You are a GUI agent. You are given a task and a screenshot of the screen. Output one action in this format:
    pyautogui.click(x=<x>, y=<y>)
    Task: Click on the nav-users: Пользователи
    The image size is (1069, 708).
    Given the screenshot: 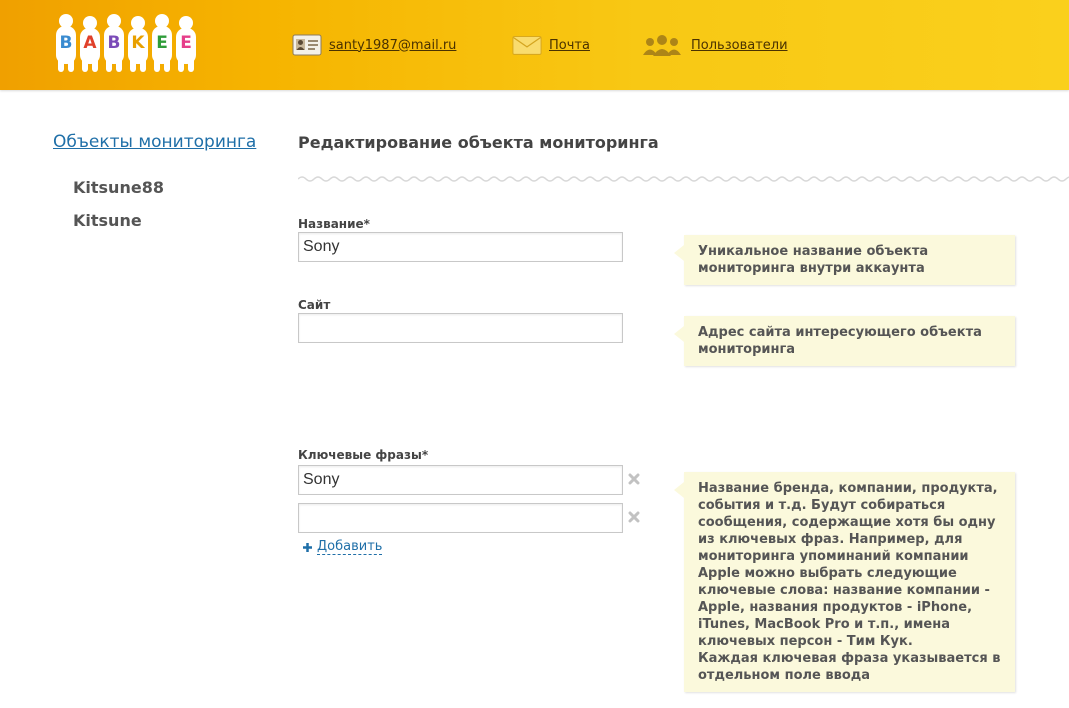 What is the action you would take?
    pyautogui.click(x=714, y=45)
    